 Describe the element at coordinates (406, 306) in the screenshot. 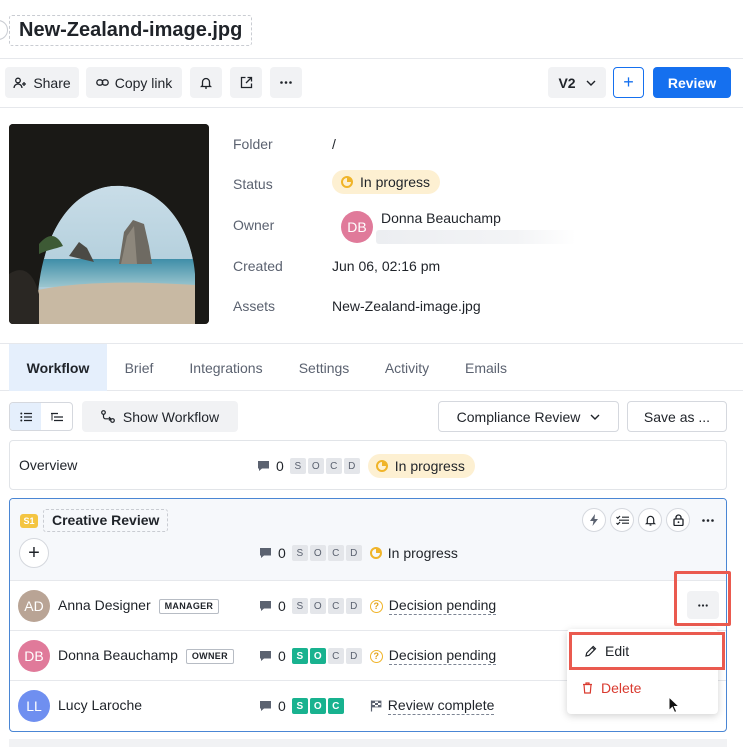

I see `assets-value: New-Zealand-image.jpg` at that location.